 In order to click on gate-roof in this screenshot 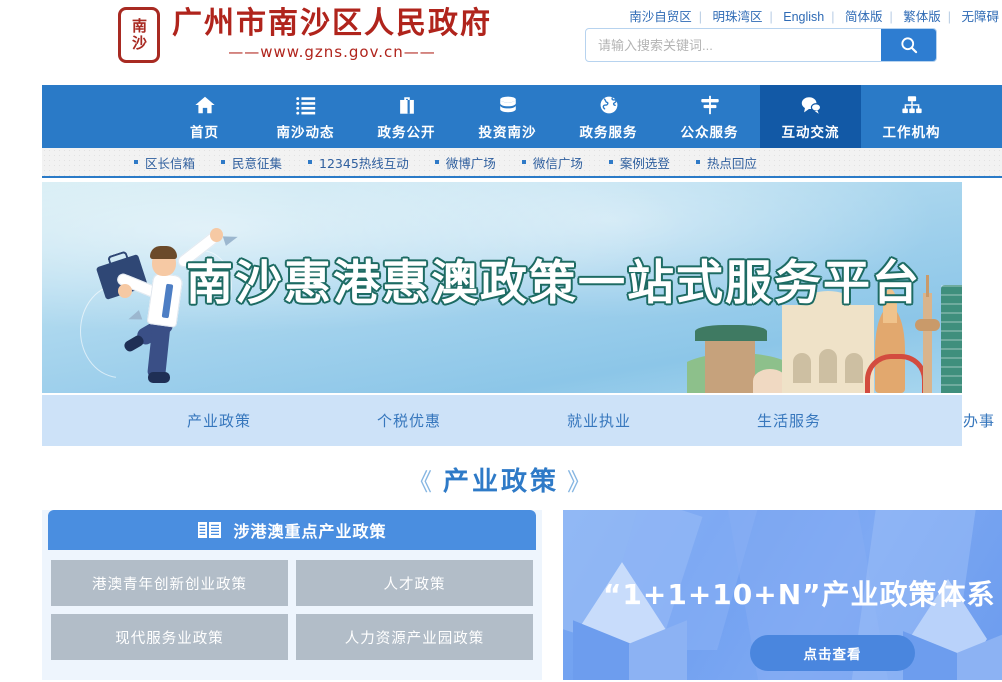, I will do `click(731, 333)`.